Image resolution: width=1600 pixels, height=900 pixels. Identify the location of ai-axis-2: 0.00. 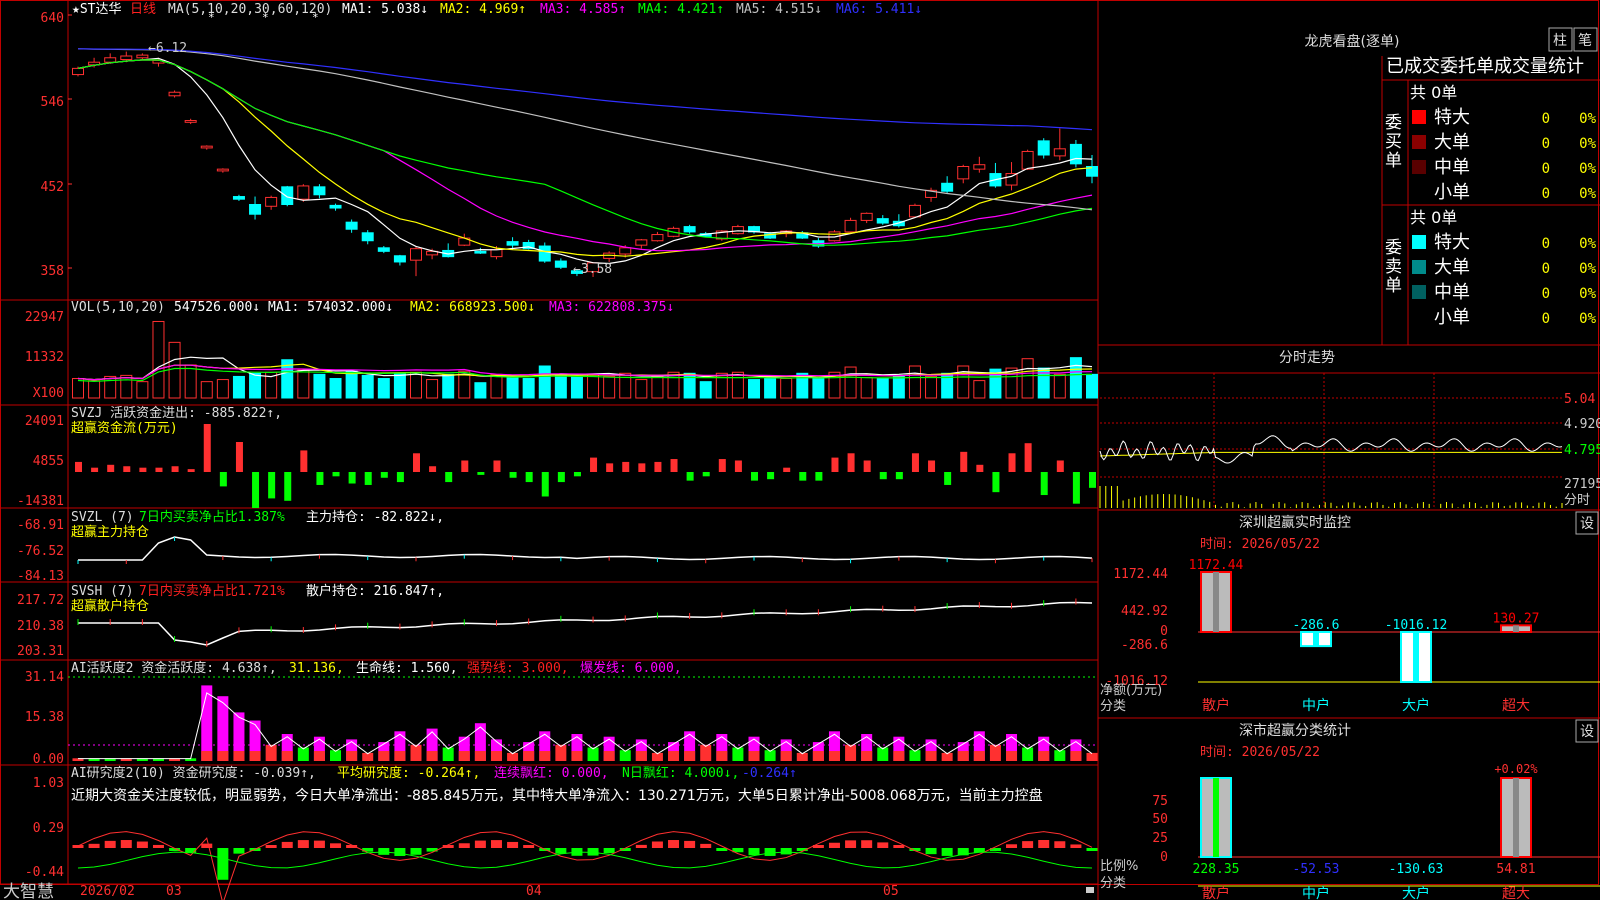
(48, 759).